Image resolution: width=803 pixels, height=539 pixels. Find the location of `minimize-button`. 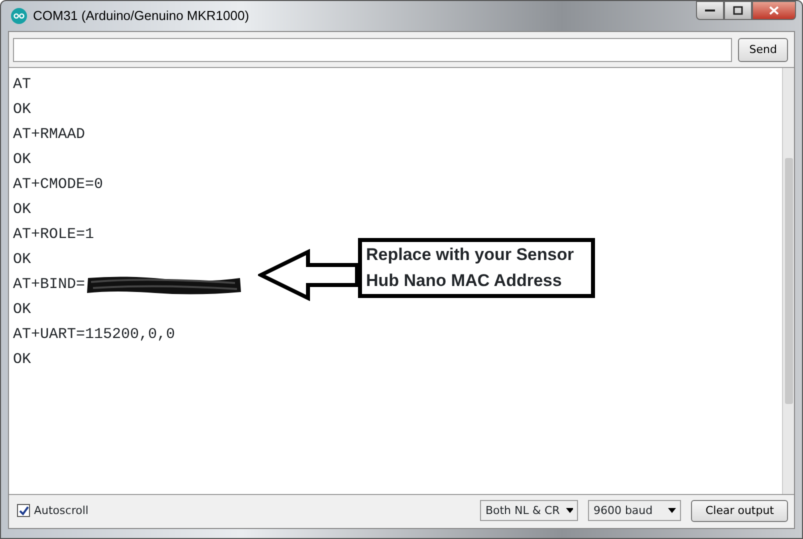

minimize-button is located at coordinates (710, 10).